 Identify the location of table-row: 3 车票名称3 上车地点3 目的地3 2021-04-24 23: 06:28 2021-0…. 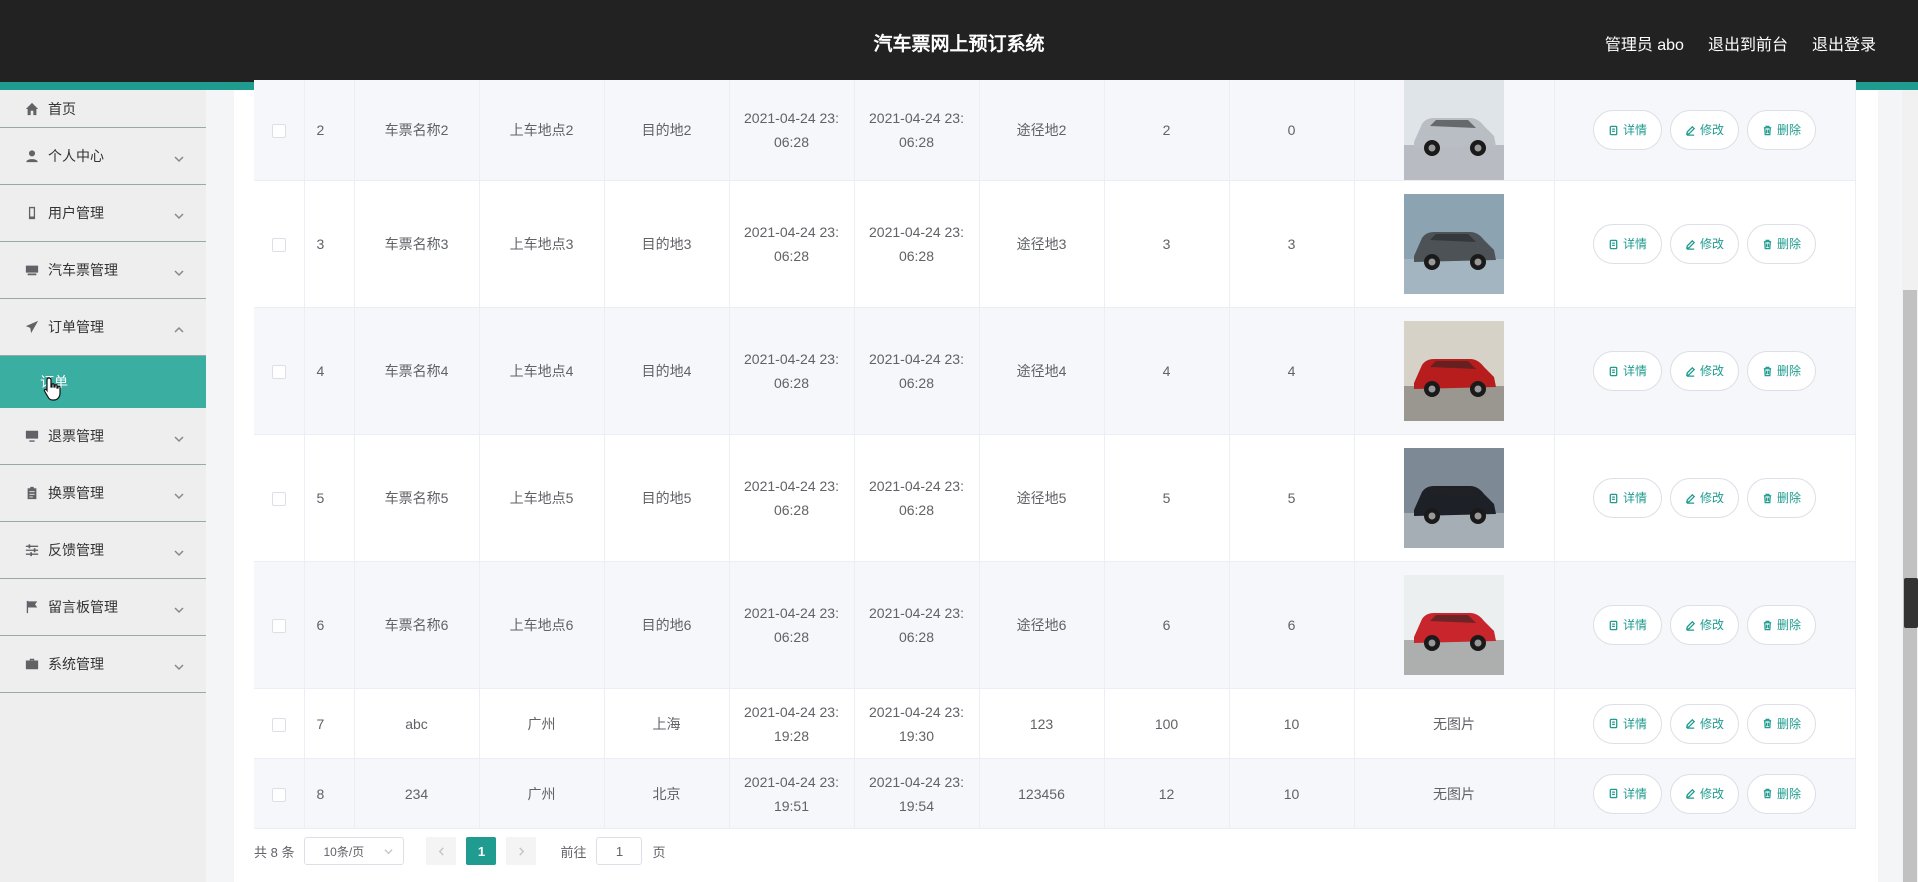
(1055, 244).